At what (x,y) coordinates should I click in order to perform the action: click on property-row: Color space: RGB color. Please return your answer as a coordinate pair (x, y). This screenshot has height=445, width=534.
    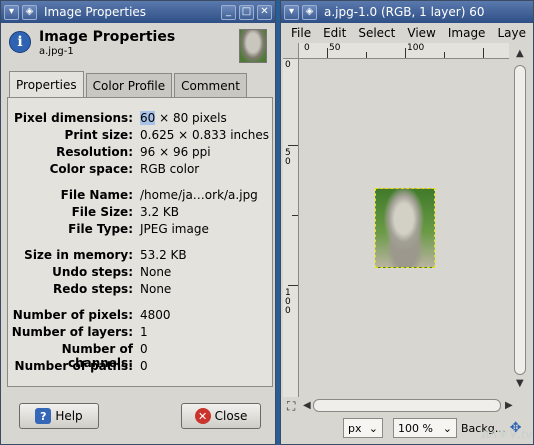
    Looking at the image, I should click on (141, 170).